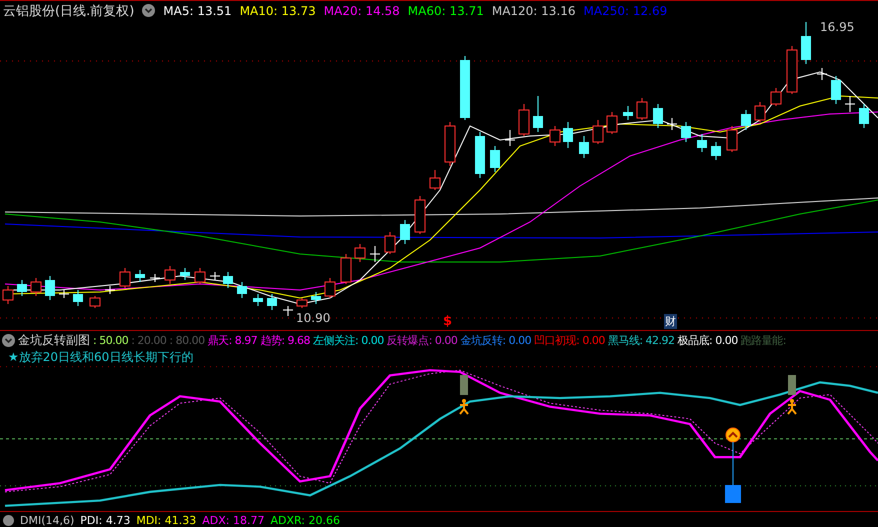 The width and height of the screenshot is (878, 527). I want to click on indicator-value: 左侧关注: 0.00, so click(348, 340).